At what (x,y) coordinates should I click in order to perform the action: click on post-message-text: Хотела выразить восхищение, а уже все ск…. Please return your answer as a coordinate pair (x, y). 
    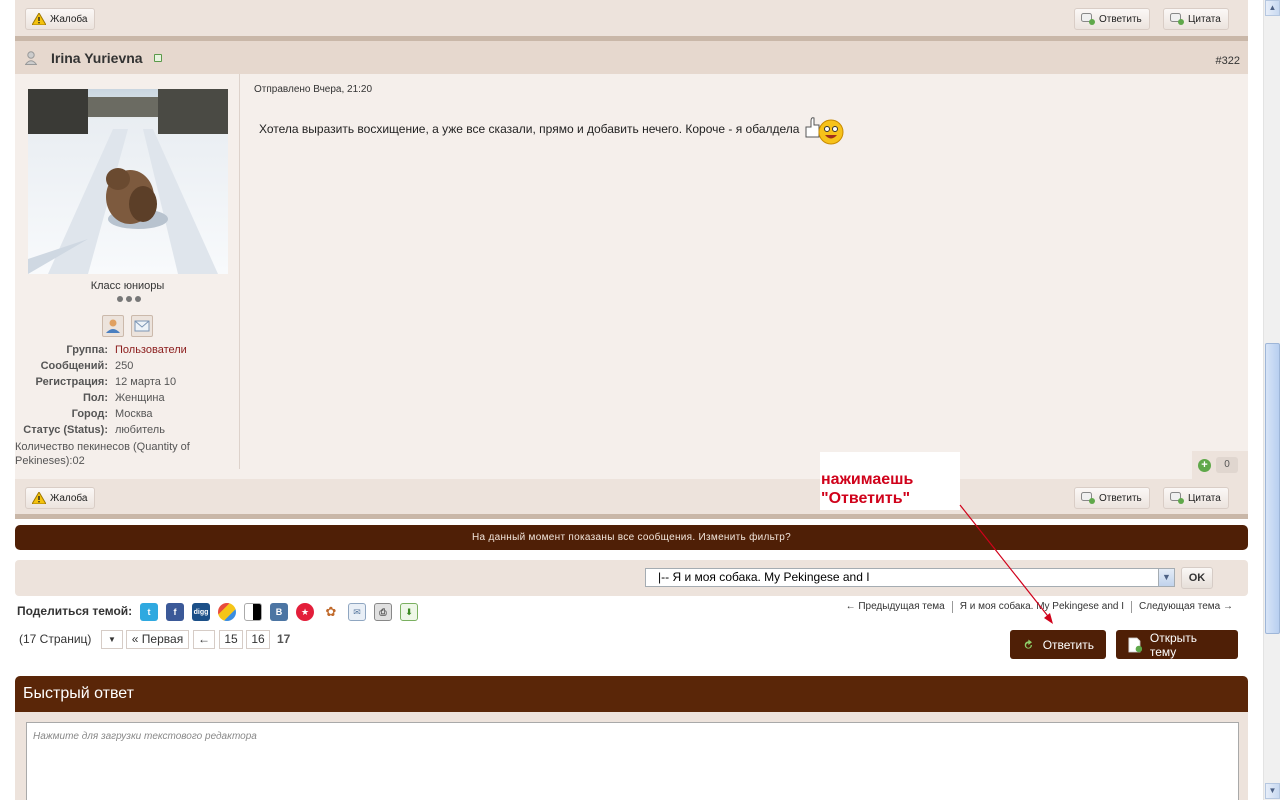
    Looking at the image, I should click on (529, 129).